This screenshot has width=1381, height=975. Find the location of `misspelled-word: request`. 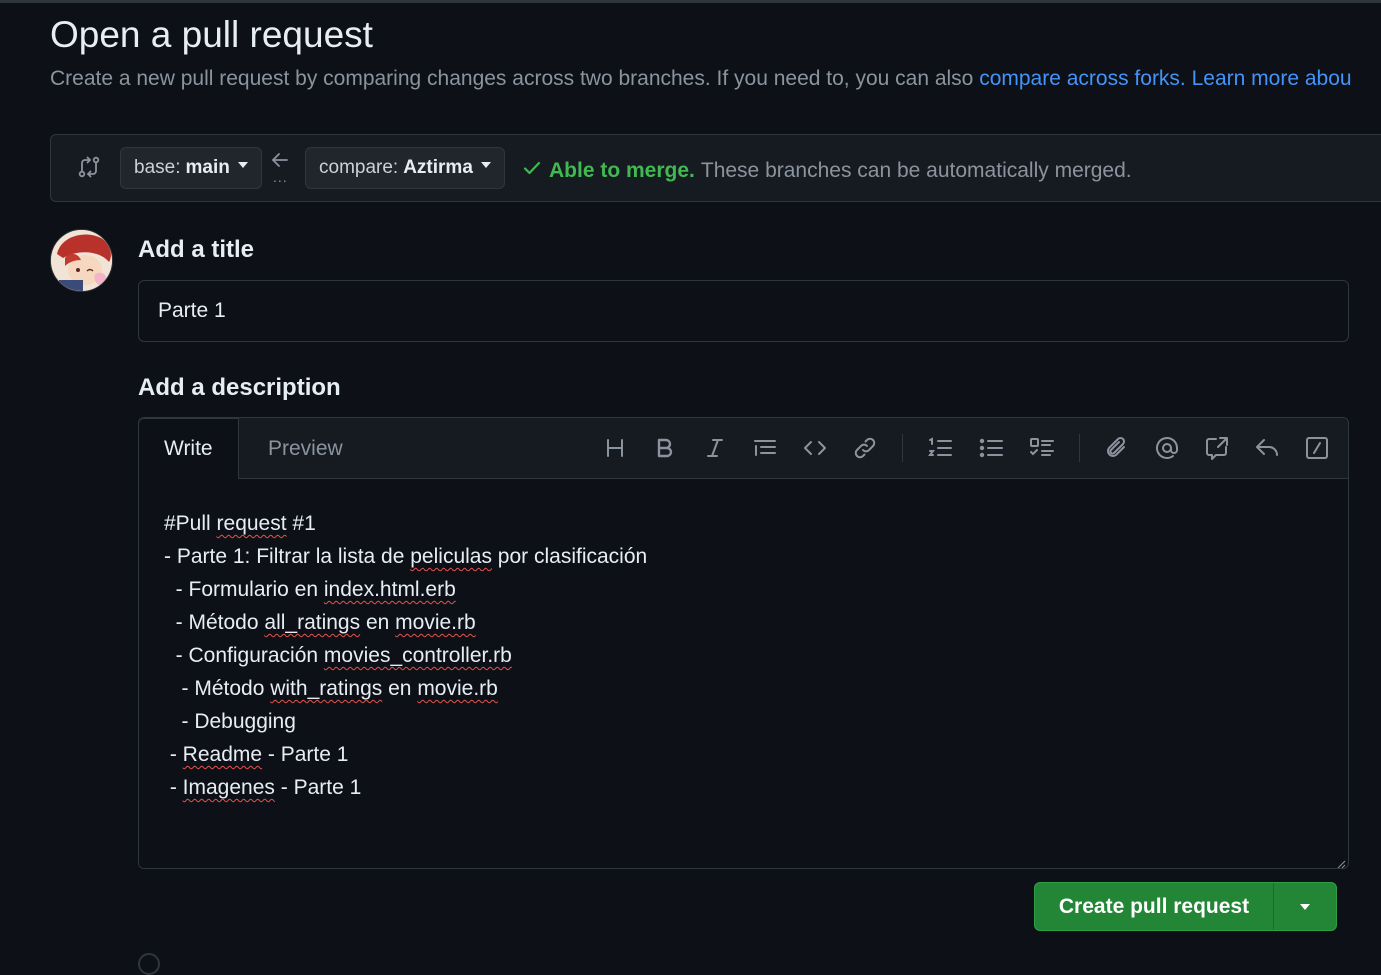

misspelled-word: request is located at coordinates (251, 523).